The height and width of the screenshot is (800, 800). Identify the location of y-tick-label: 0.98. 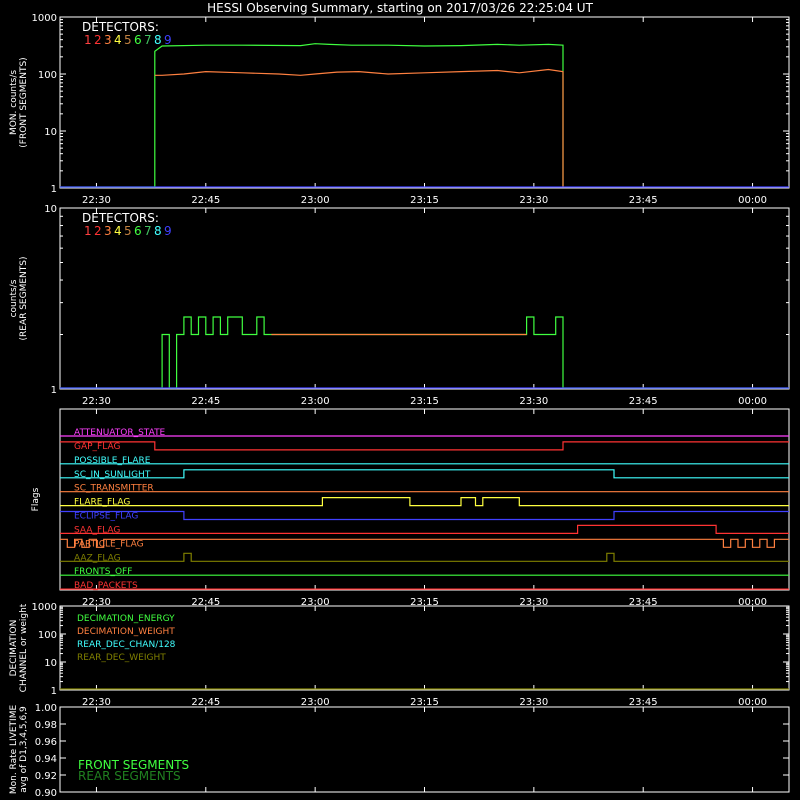
(46, 725).